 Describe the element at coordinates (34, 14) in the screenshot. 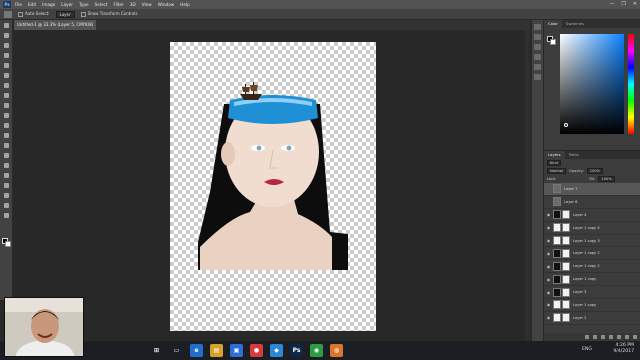

I see `auto-select-checkbox: Auto-Select:` at that location.